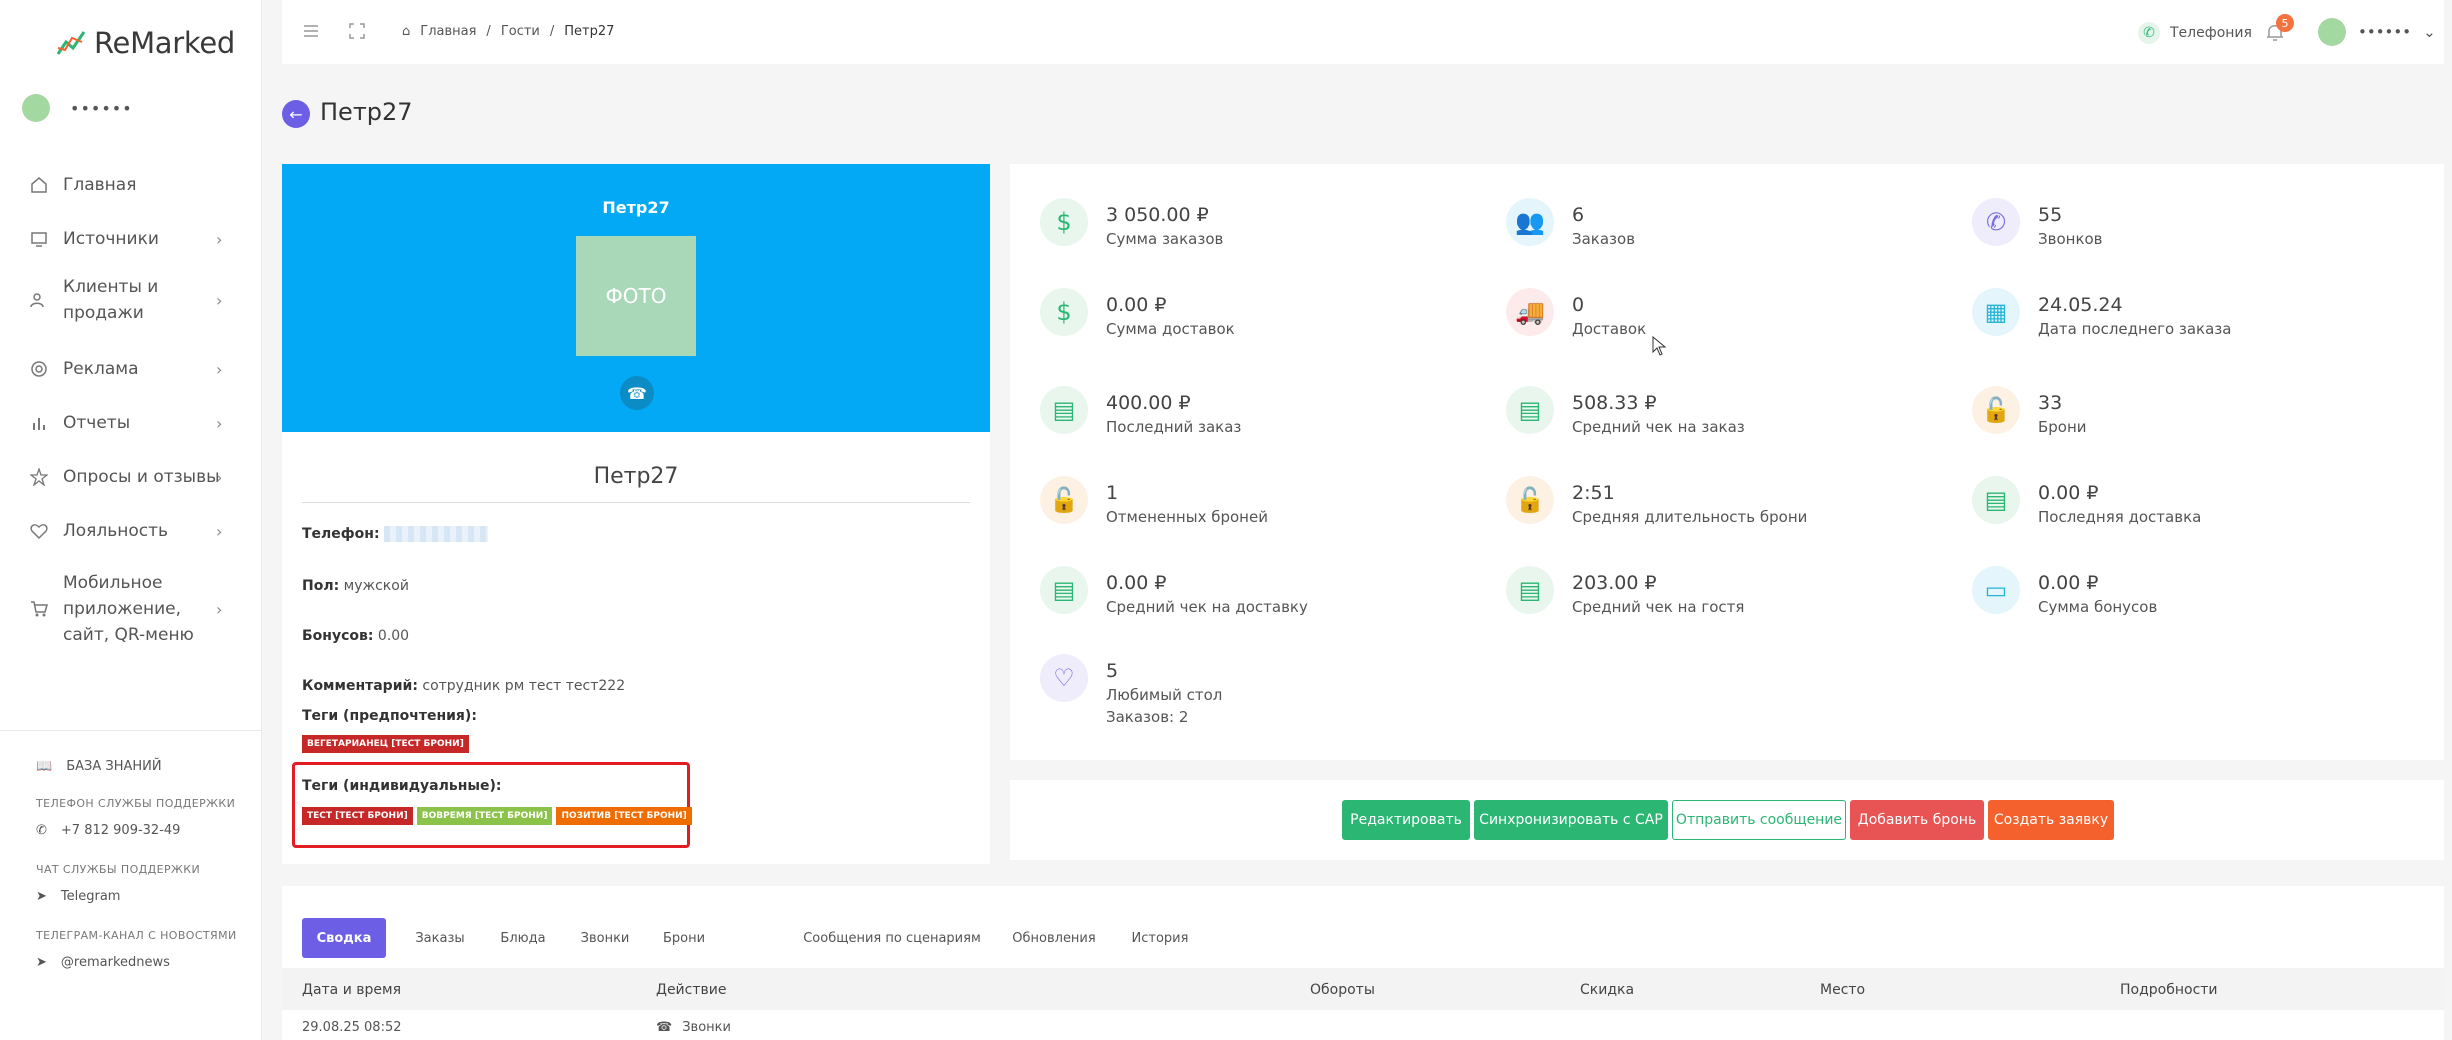  What do you see at coordinates (1530, 222) in the screenshot?
I see `users-icon: 👥` at bounding box center [1530, 222].